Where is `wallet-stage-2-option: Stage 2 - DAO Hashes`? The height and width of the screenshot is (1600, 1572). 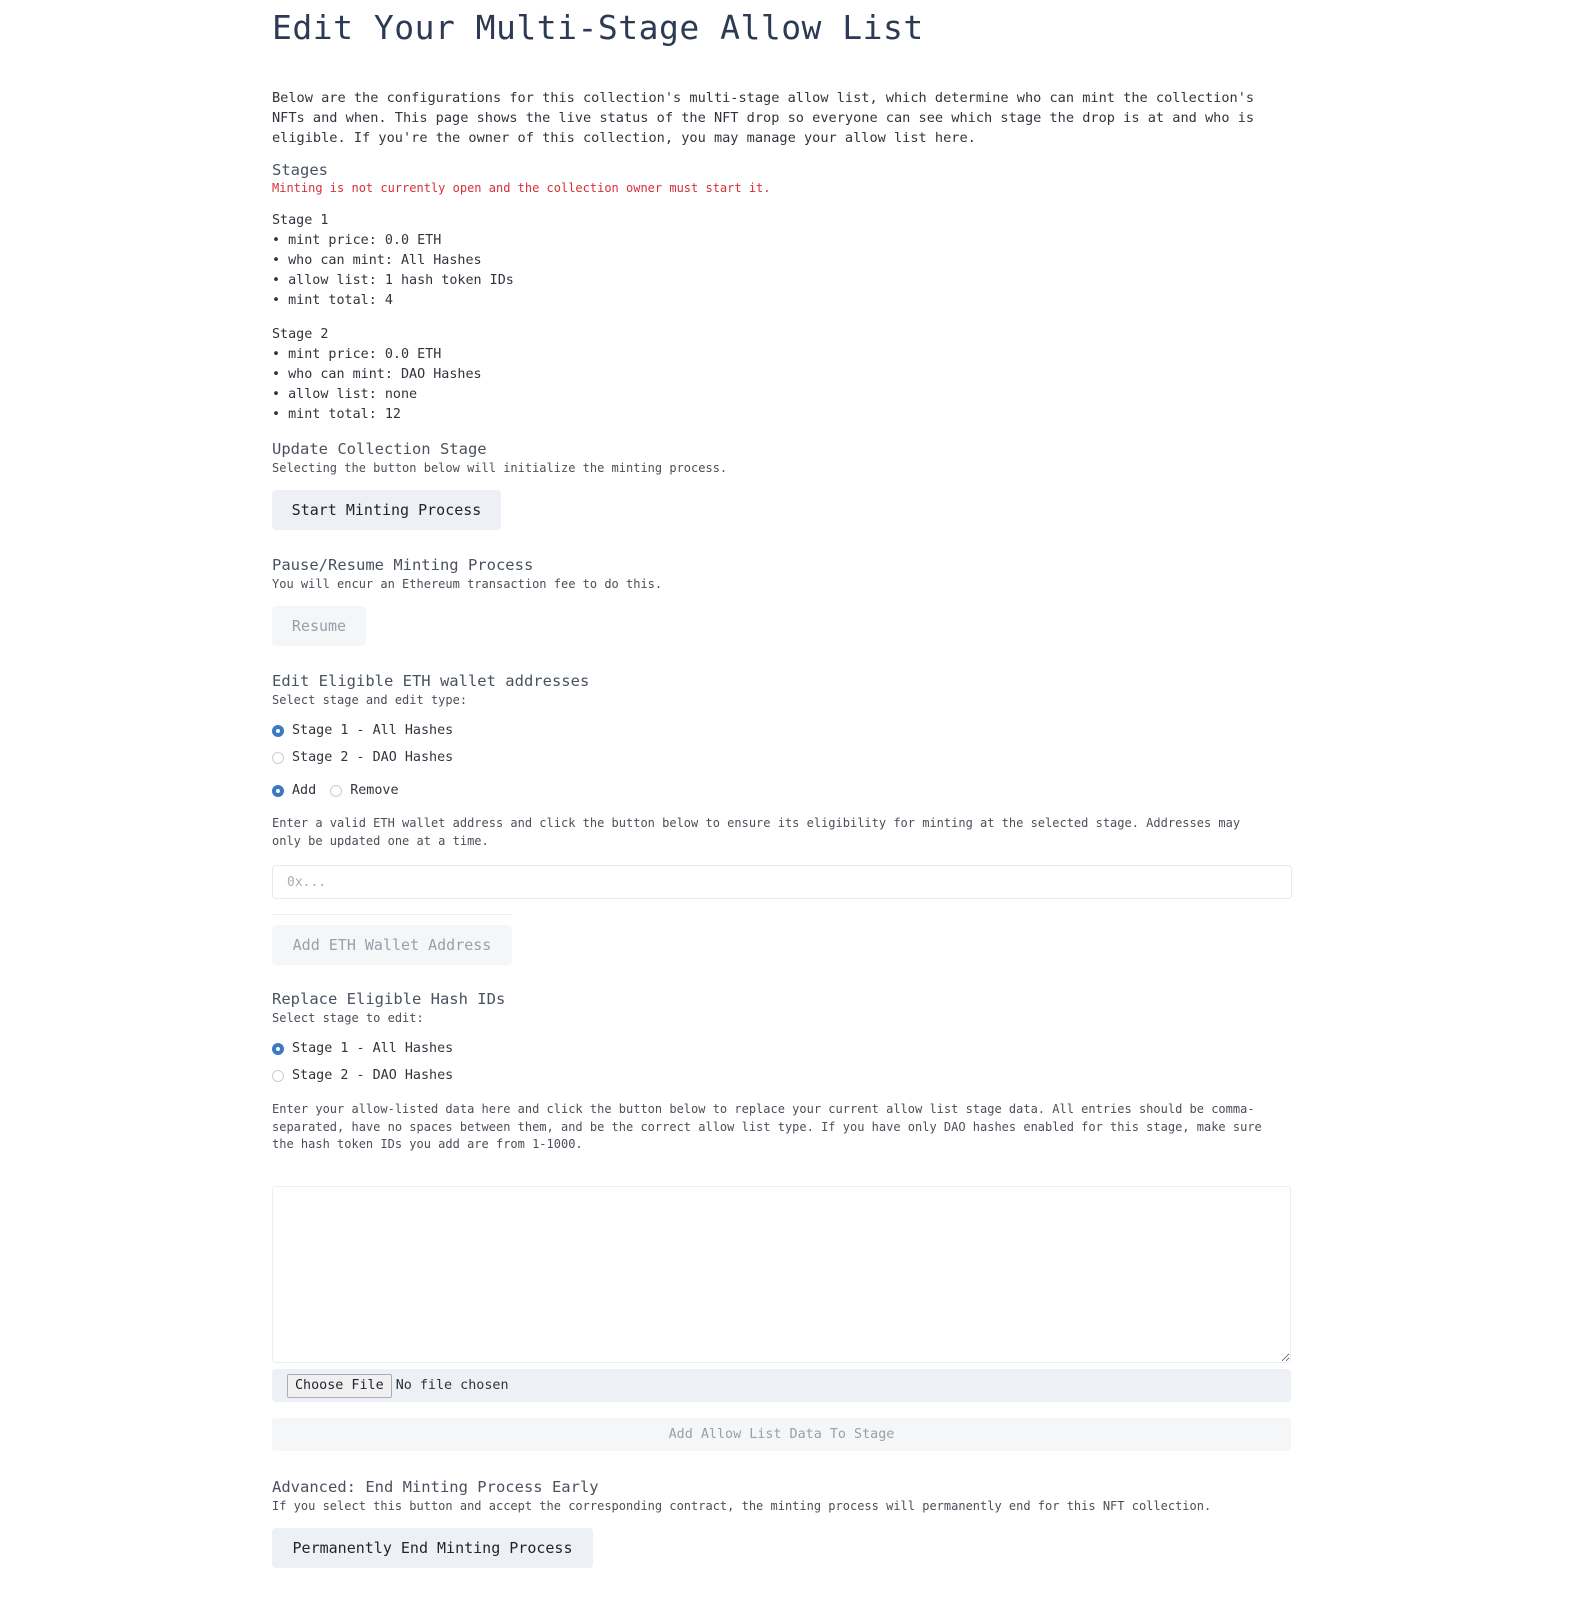
wallet-stage-2-option: Stage 2 - DAO Hashes is located at coordinates (362, 757).